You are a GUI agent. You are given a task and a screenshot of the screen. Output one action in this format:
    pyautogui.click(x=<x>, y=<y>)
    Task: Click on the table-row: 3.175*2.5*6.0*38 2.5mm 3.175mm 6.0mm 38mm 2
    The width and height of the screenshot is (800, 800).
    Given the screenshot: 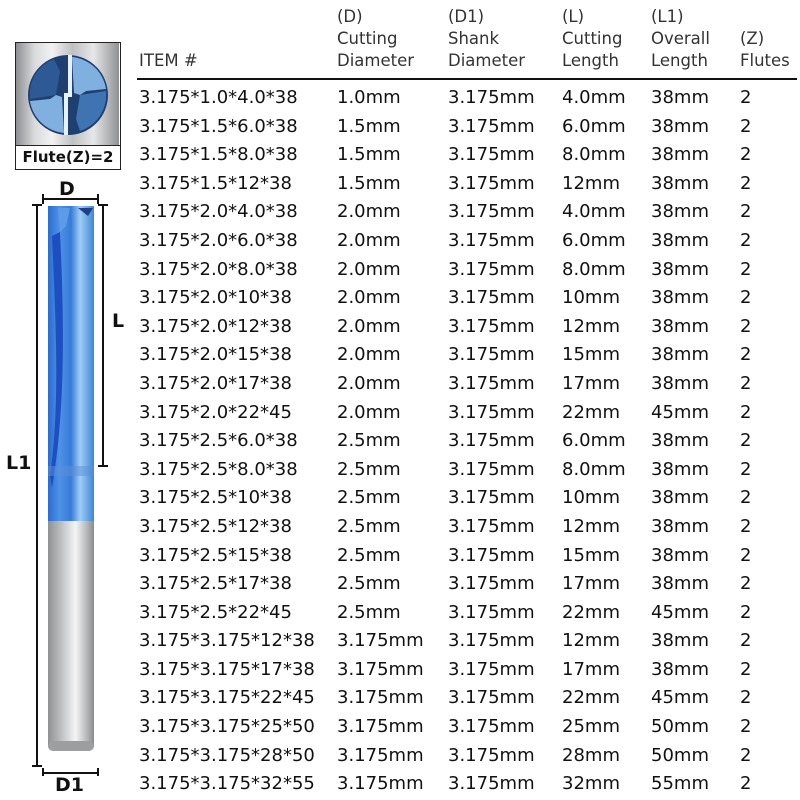 What is the action you would take?
    pyautogui.click(x=467, y=441)
    